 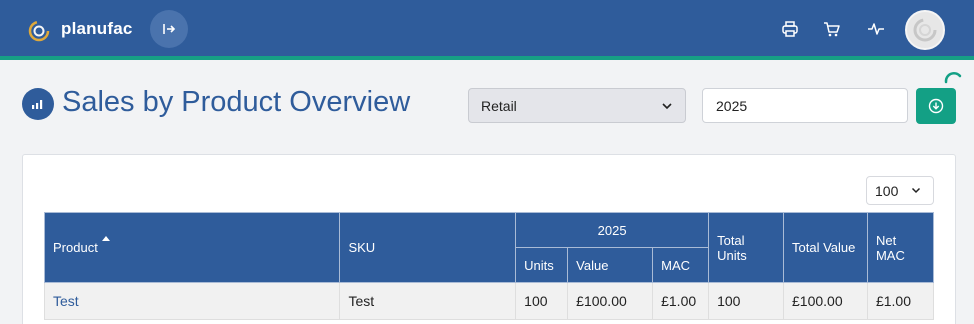 What do you see at coordinates (75, 247) in the screenshot?
I see `column-header-label: Product` at bounding box center [75, 247].